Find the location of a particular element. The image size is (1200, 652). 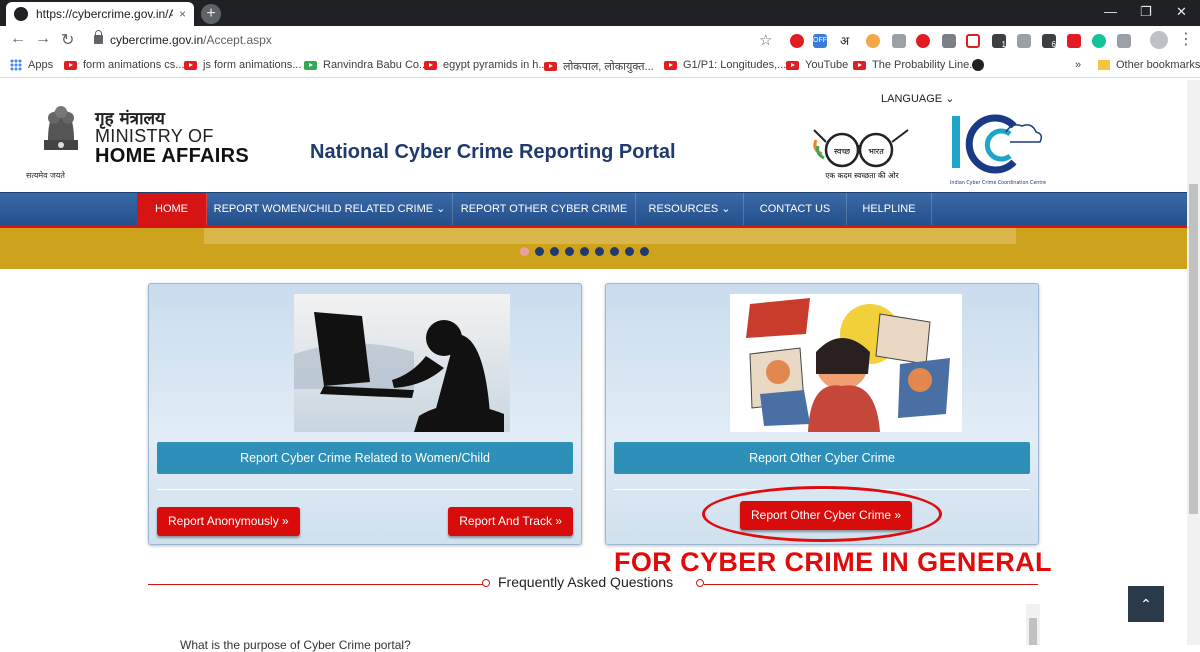

faq-divider-left is located at coordinates (316, 584).